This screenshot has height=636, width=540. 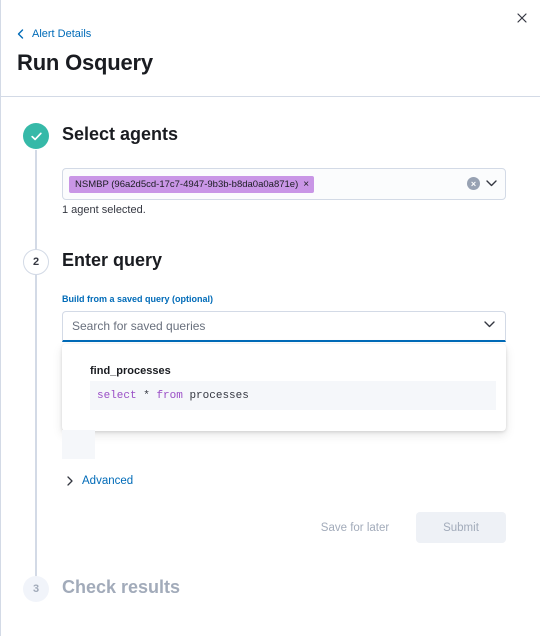 What do you see at coordinates (169, 395) in the screenshot?
I see `sql-keyword: from` at bounding box center [169, 395].